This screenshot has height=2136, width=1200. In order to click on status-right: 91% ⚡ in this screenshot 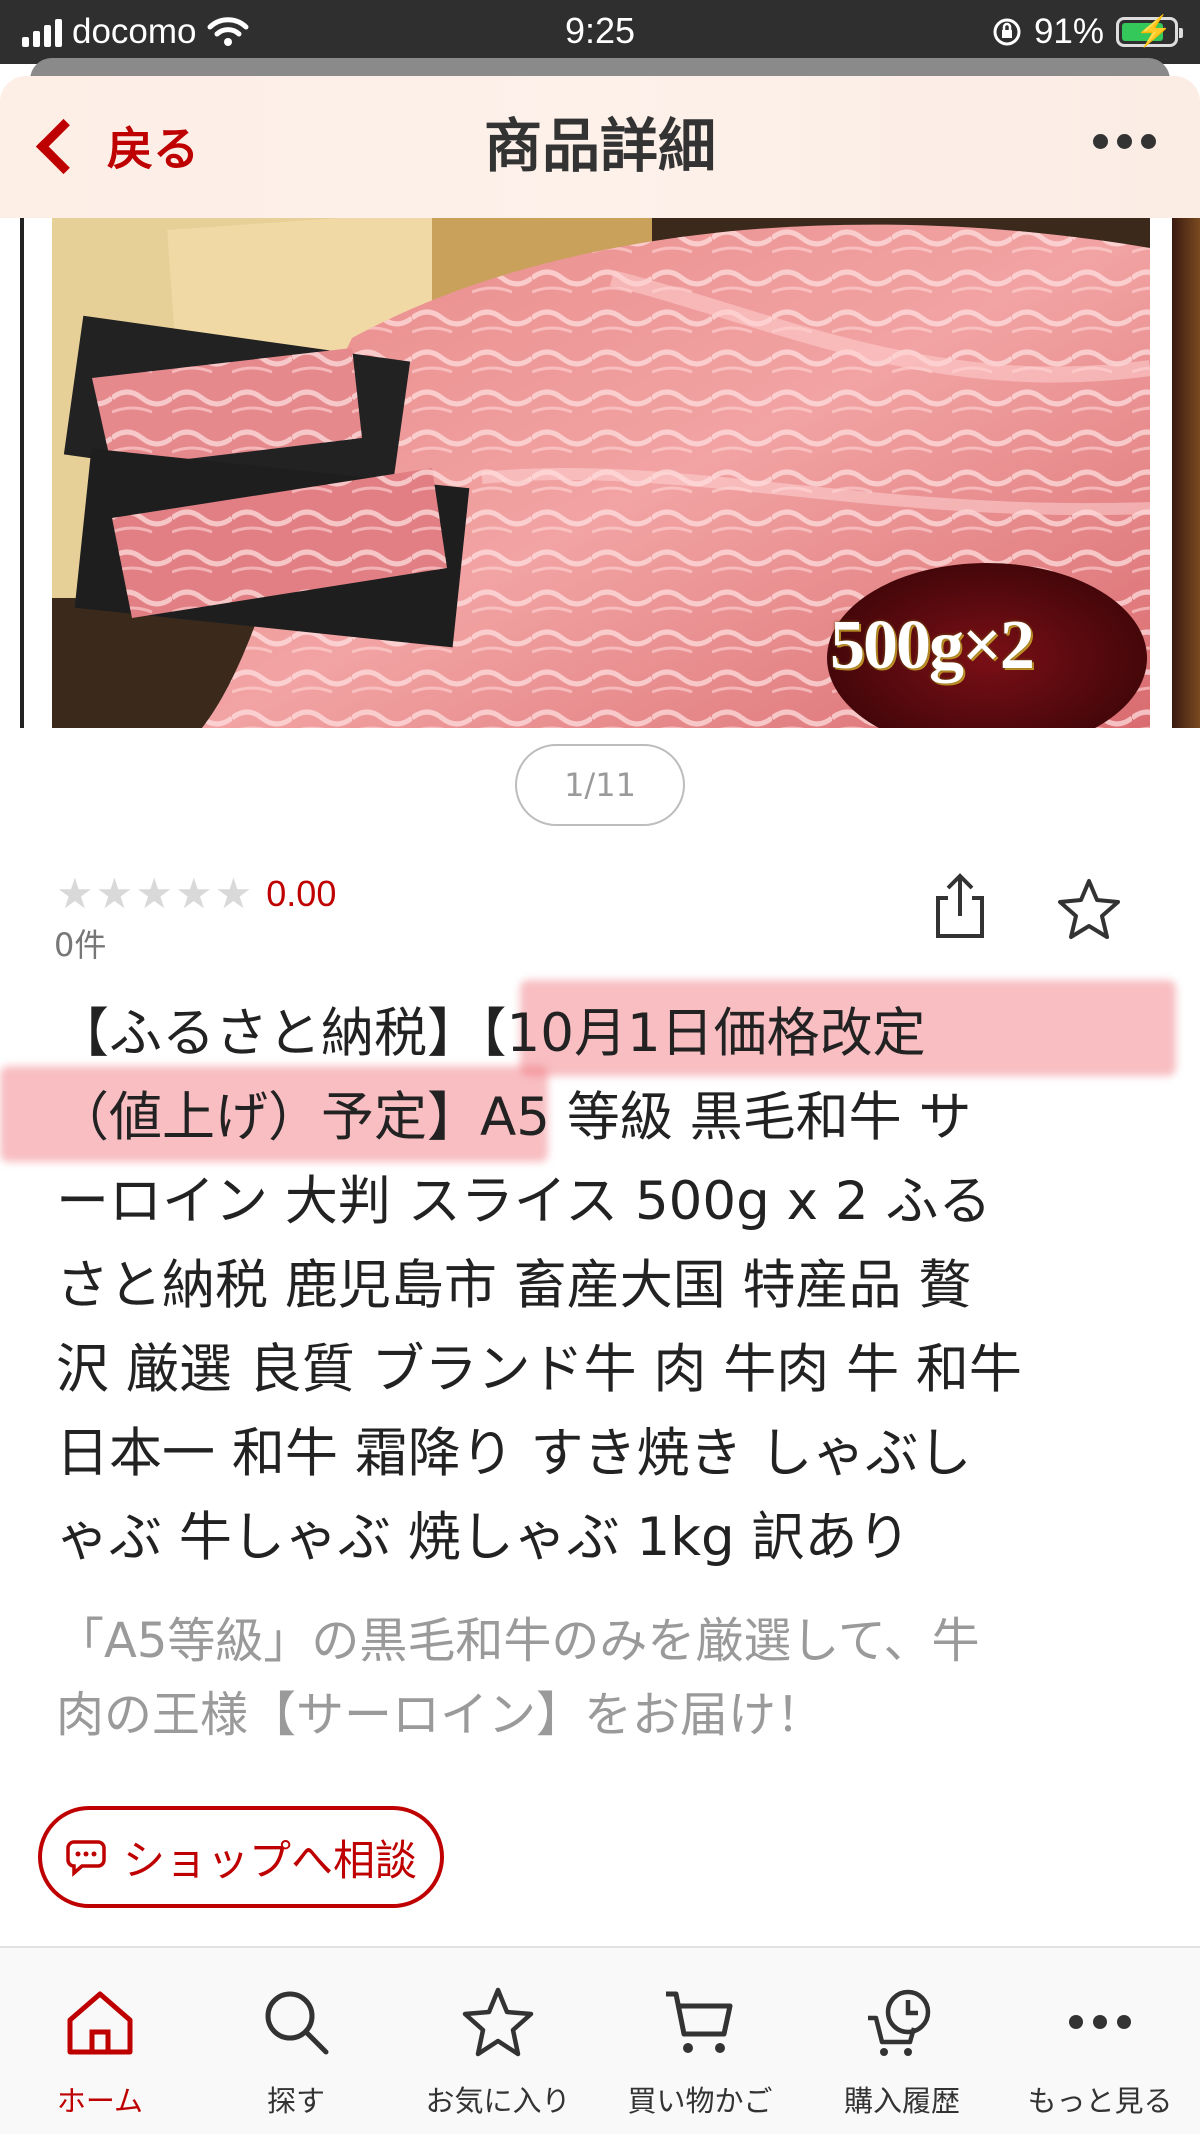, I will do `click(1087, 32)`.